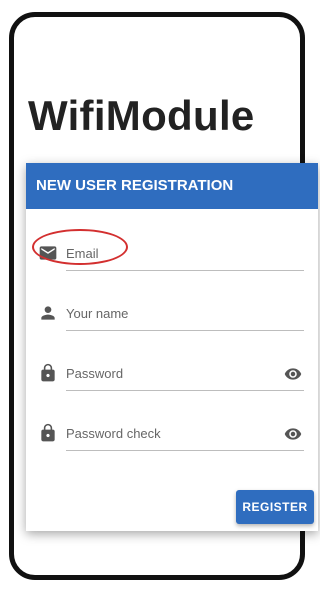 This screenshot has height=590, width=320. What do you see at coordinates (171, 314) in the screenshot?
I see `name-field: Your name` at bounding box center [171, 314].